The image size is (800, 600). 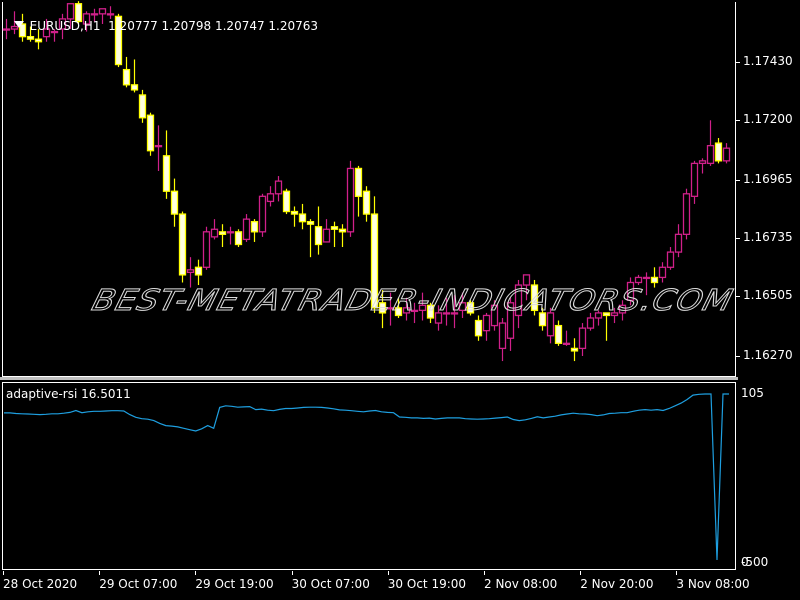 I want to click on time-axis-label: 28 Oct 2020, so click(x=40, y=584).